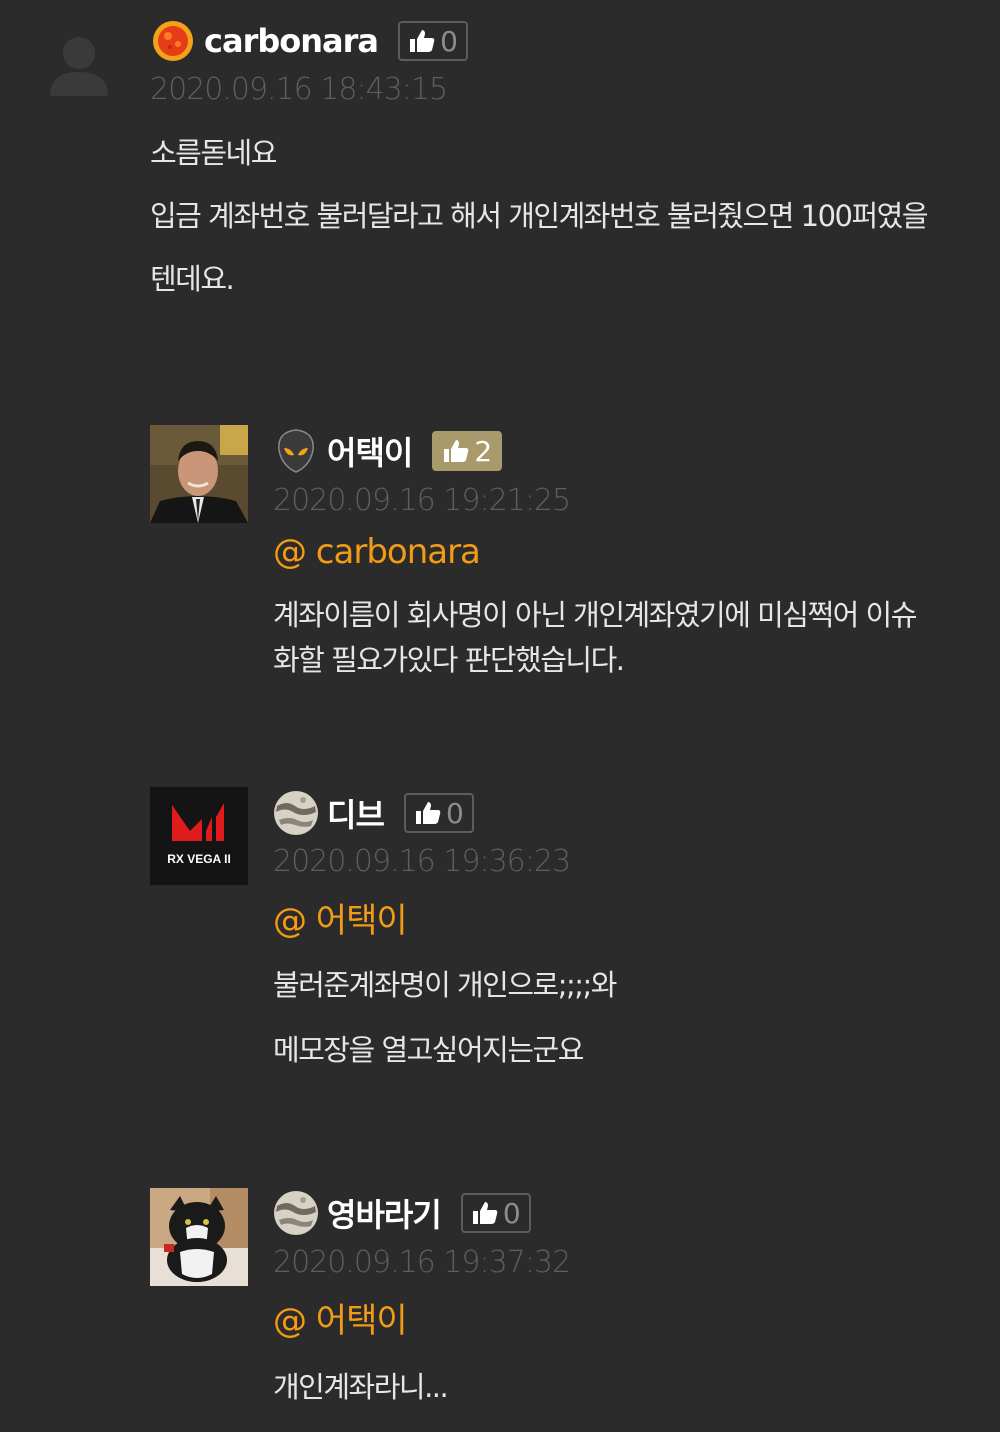  I want to click on author-nickname: 디브, so click(356, 813).